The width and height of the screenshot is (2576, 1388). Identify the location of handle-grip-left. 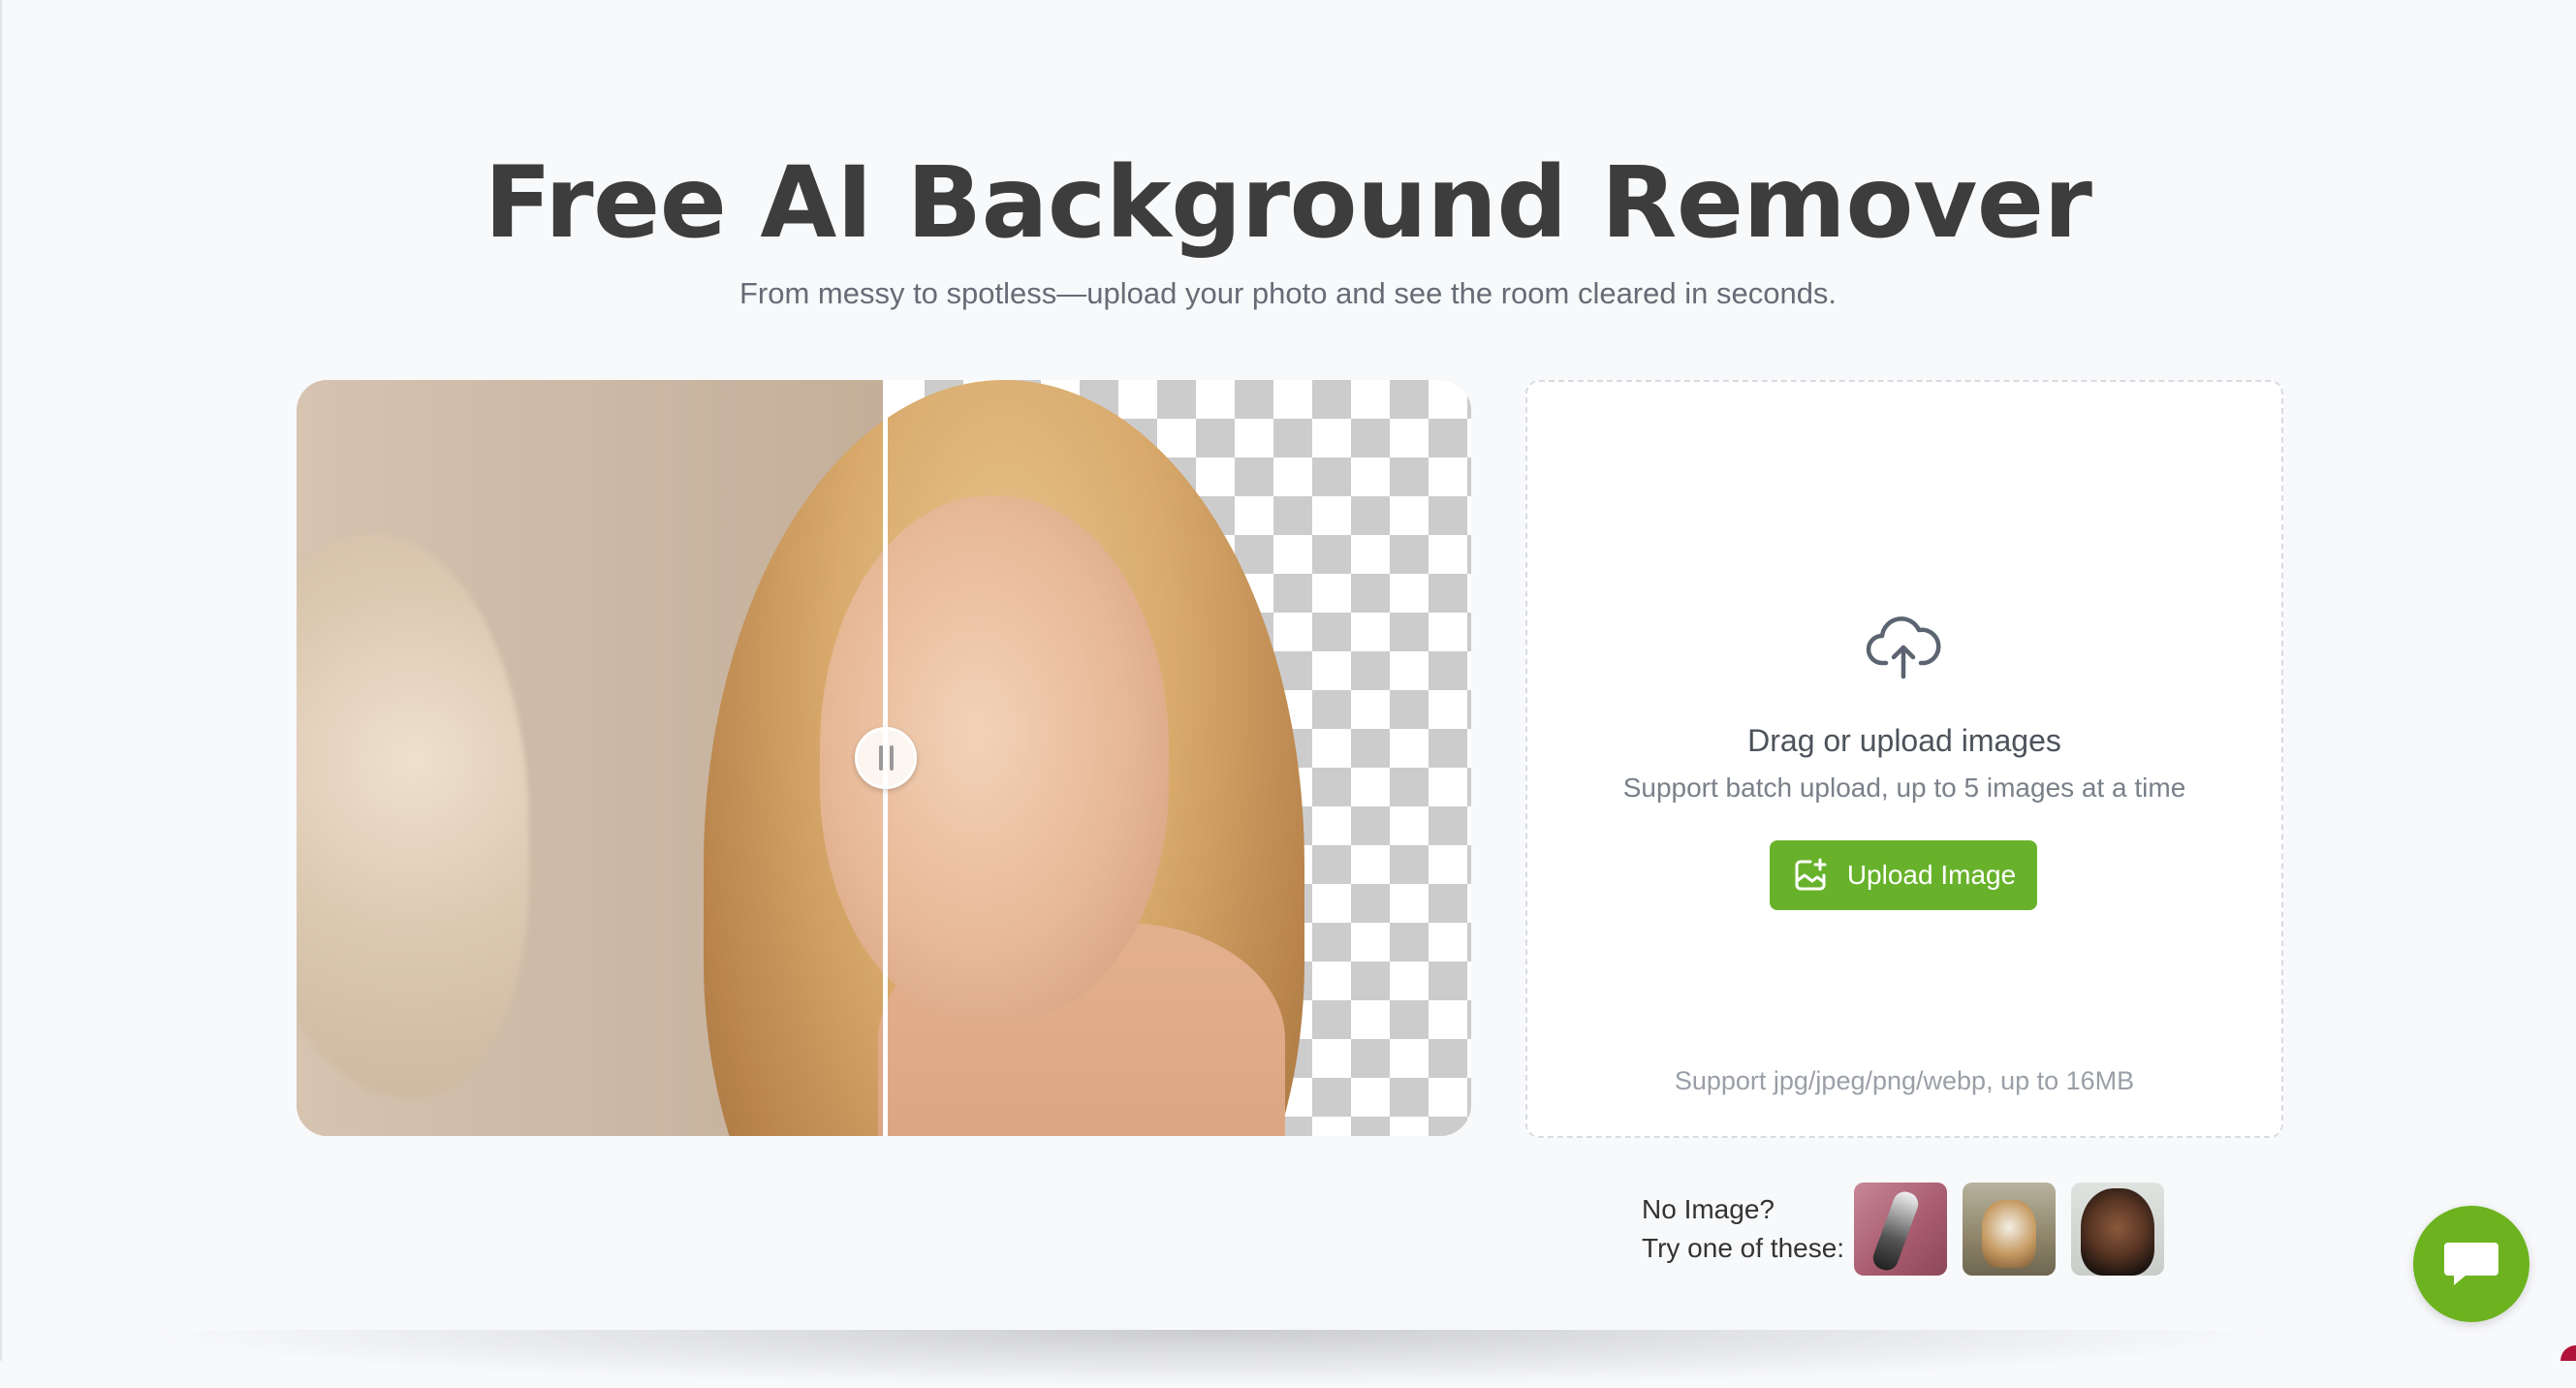
(880, 758).